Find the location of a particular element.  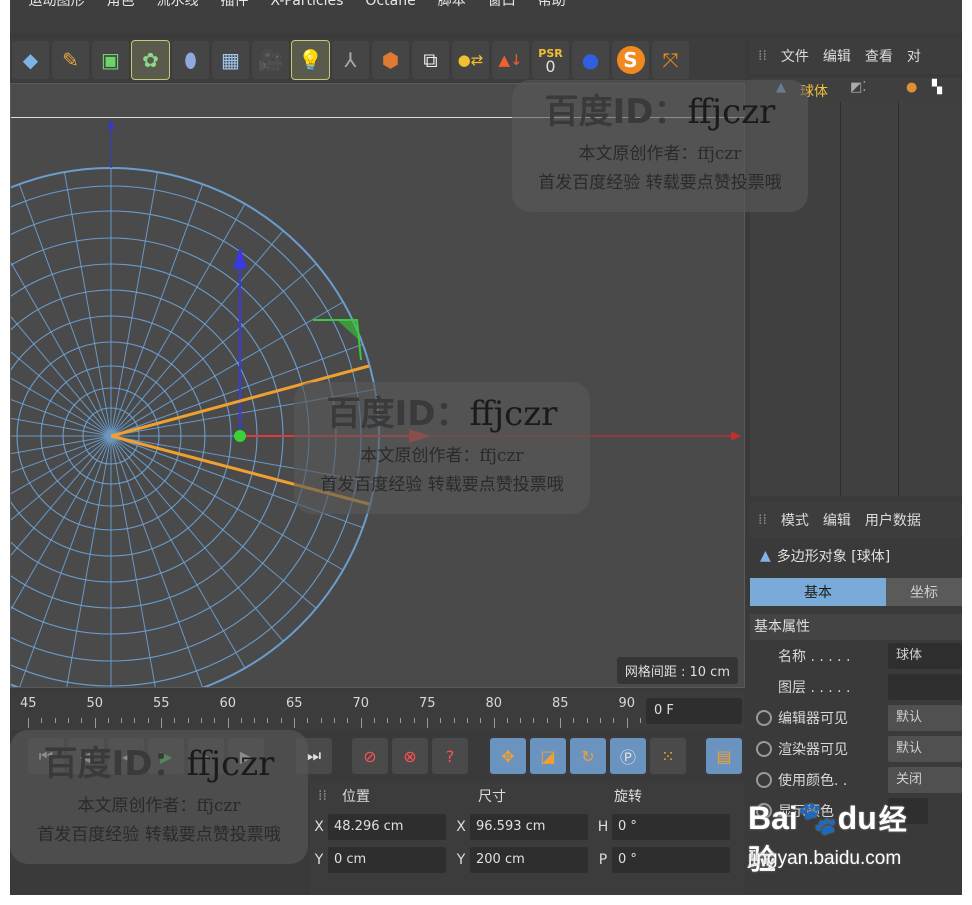

current-frame-field: 0 F is located at coordinates (694, 711).